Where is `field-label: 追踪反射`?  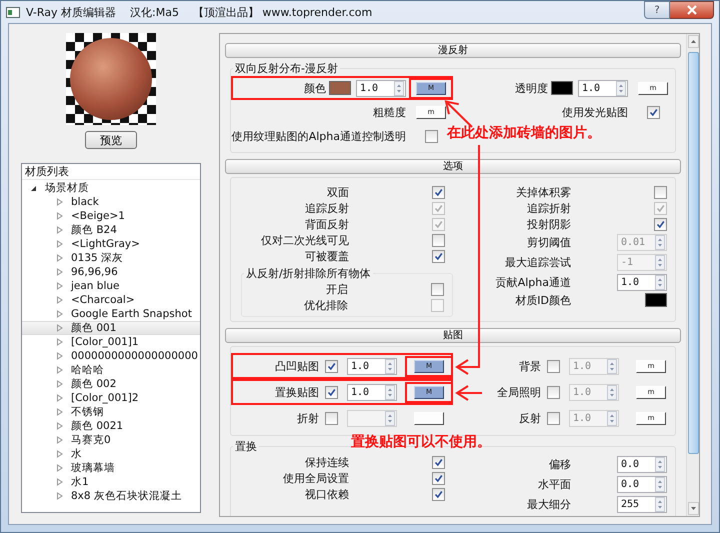
field-label: 追踪反射 is located at coordinates (327, 208).